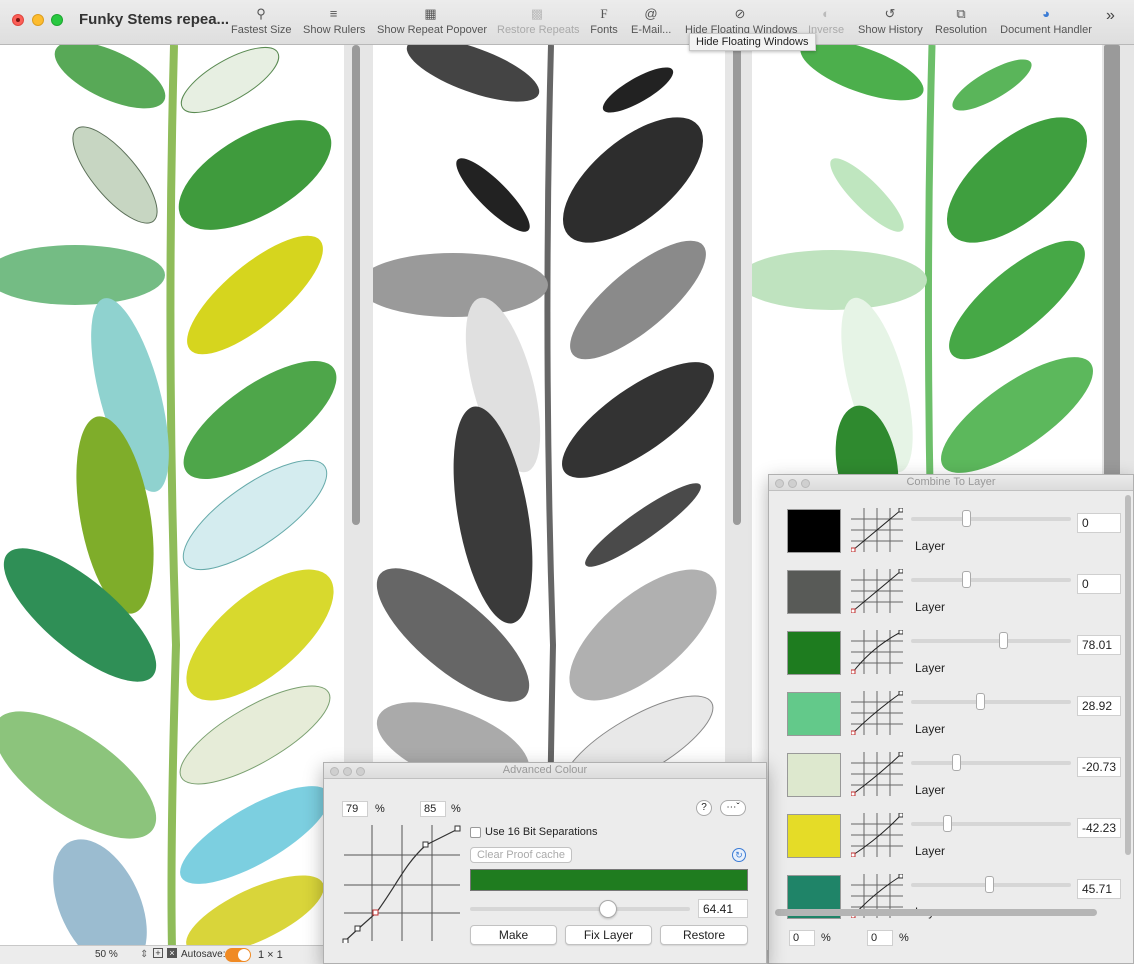  What do you see at coordinates (172, 953) in the screenshot?
I see `remove-icon: ×` at bounding box center [172, 953].